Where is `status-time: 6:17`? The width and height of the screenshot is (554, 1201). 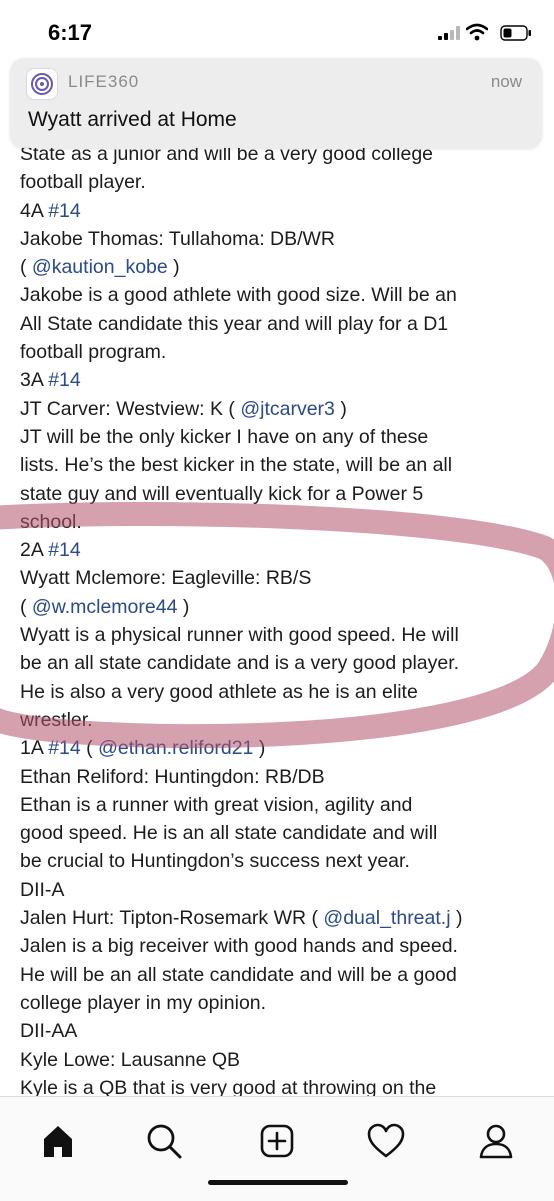
status-time: 6:17 is located at coordinates (70, 32).